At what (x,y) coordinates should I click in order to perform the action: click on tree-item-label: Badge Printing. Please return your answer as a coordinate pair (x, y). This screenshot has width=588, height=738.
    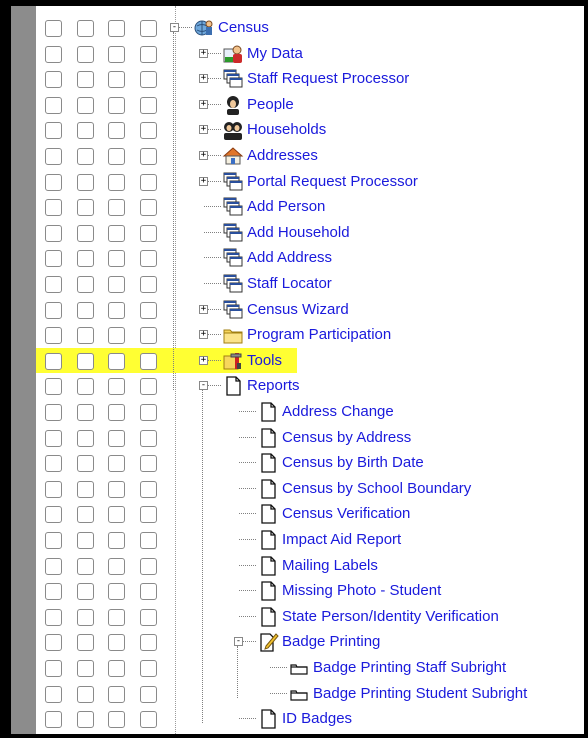
    Looking at the image, I should click on (331, 642).